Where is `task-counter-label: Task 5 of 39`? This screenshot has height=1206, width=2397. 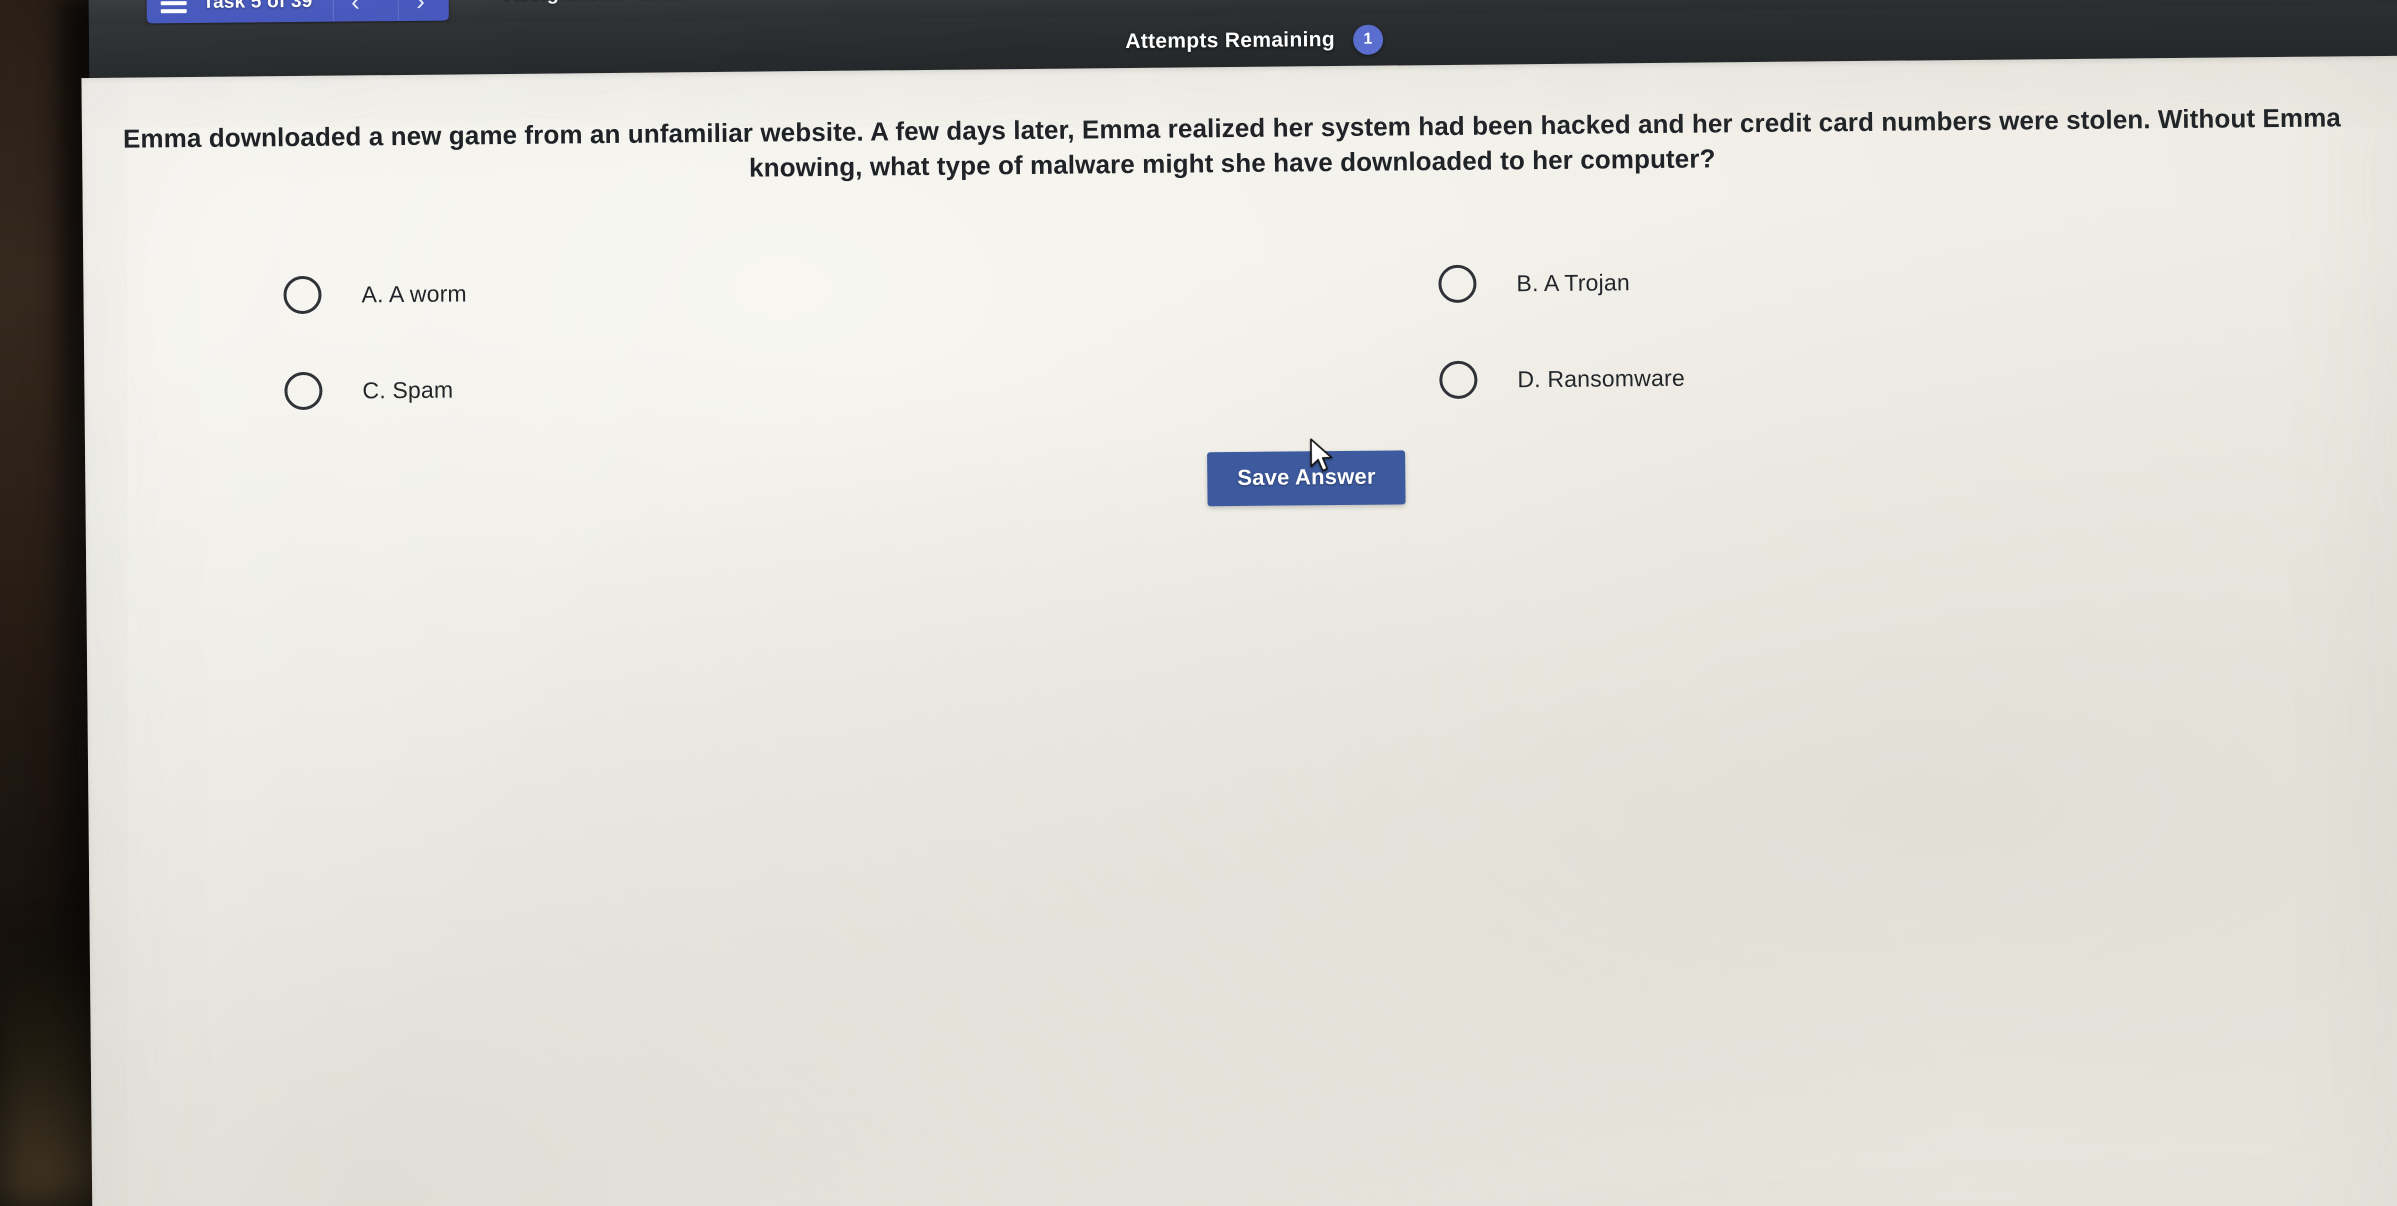 task-counter-label: Task 5 of 39 is located at coordinates (257, 6).